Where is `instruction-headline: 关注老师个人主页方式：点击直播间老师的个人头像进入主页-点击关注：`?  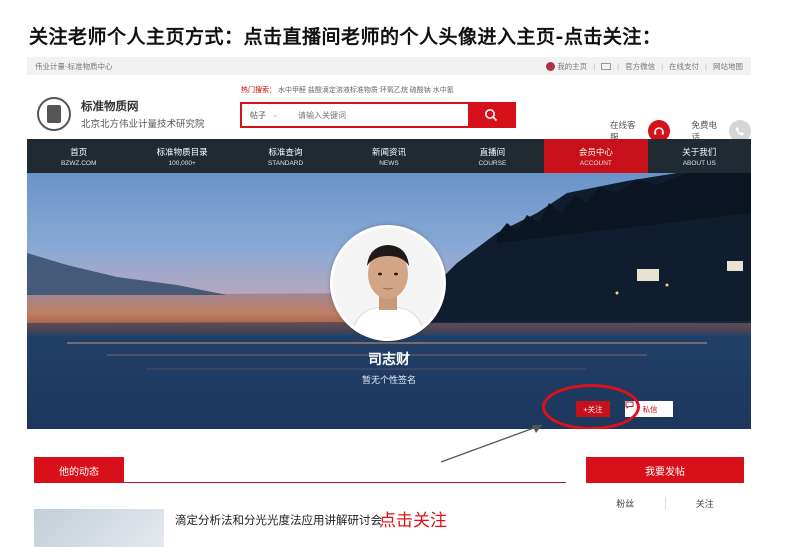
instruction-headline: 关注老师个人主页方式：点击直播间老师的个人头像进入主页-点击关注： is located at coordinates (345, 37).